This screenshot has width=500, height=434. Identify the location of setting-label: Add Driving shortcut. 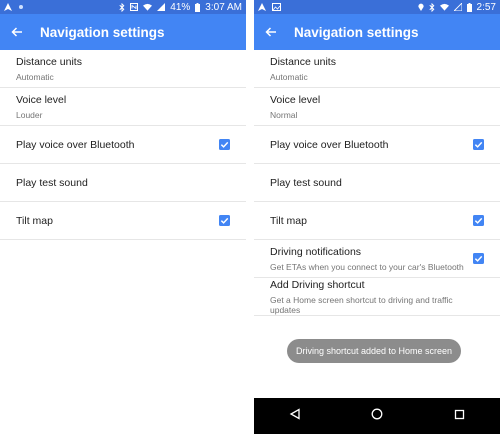
(317, 284).